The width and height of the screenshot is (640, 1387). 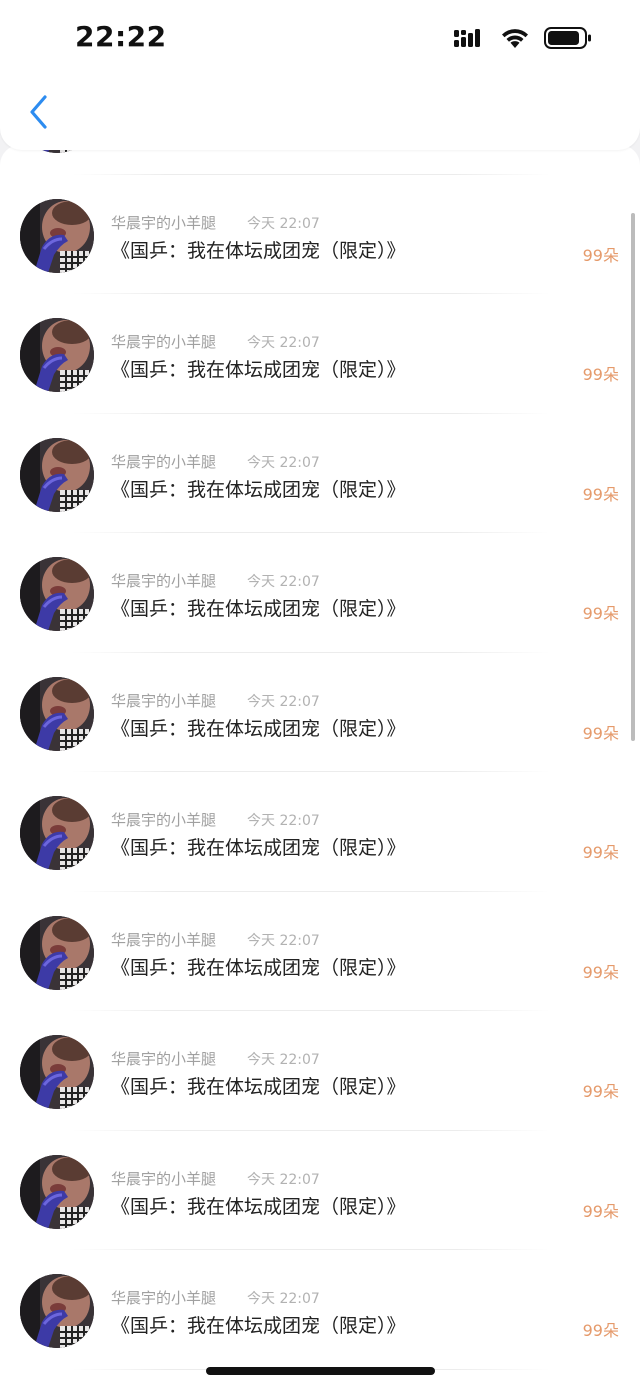 I want to click on header: 22:22, so click(x=320, y=75).